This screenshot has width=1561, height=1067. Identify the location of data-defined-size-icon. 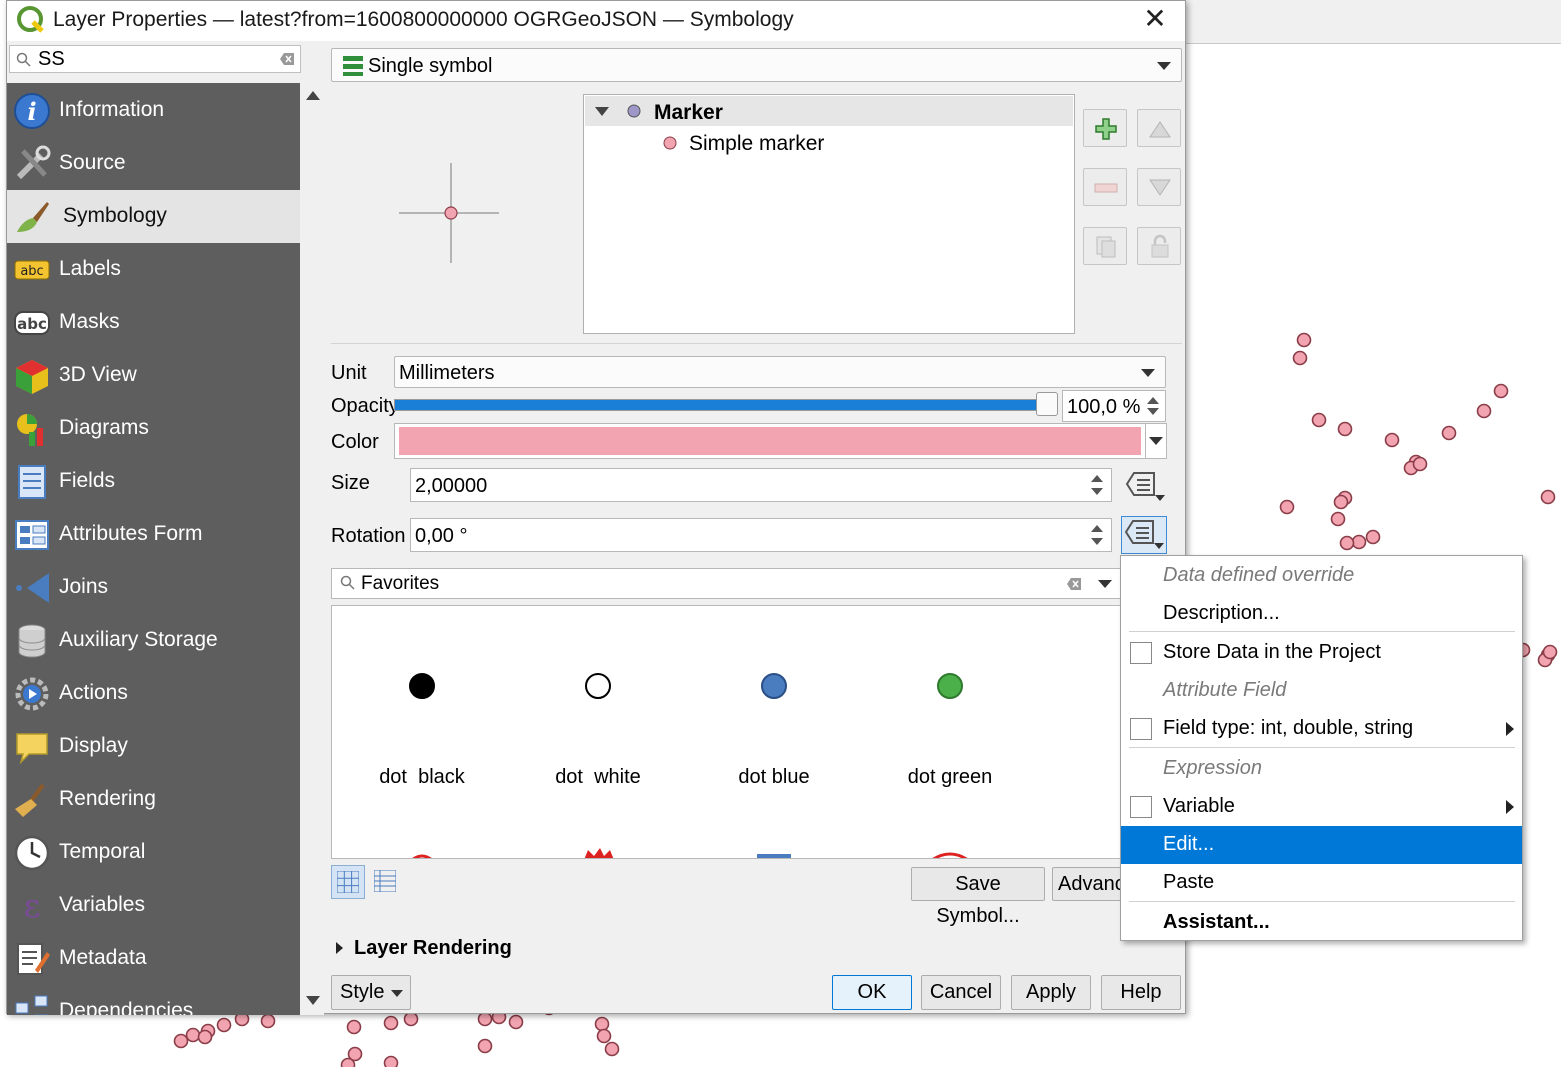
(1146, 487).